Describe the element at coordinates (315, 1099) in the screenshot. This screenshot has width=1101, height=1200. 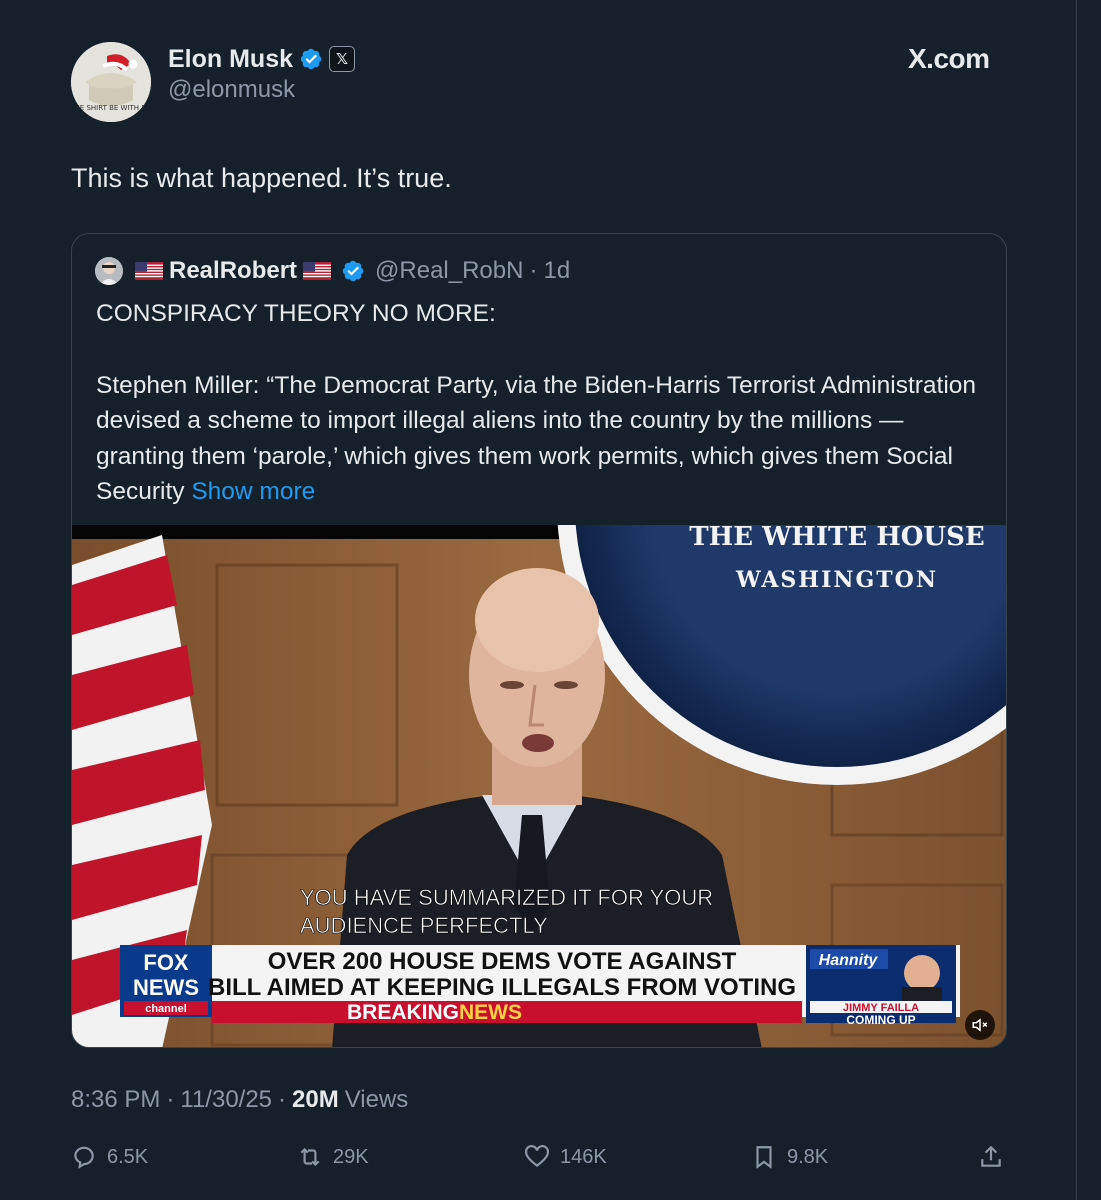
I see `views-count: 20M` at that location.